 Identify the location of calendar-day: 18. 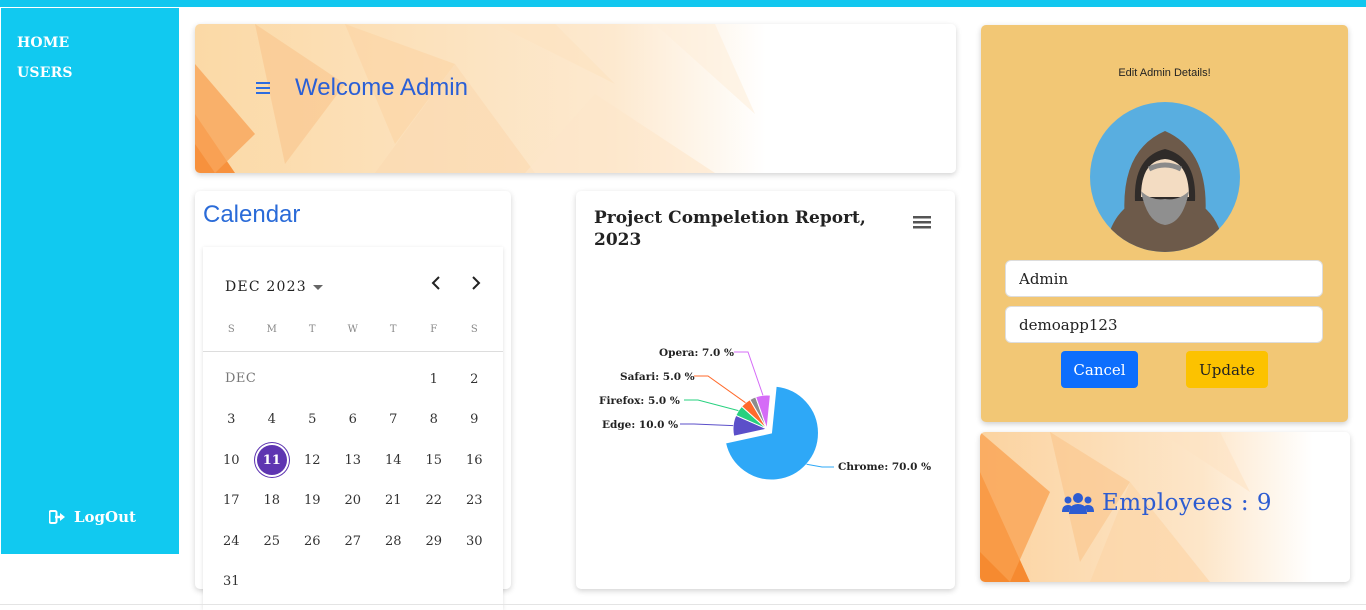
(272, 501).